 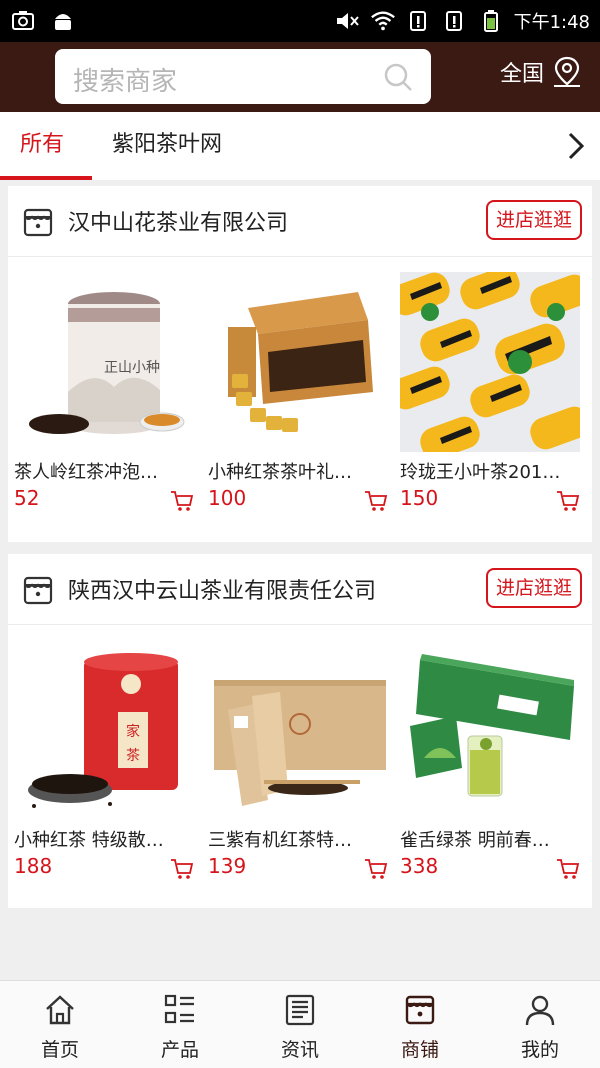 I want to click on product-card: 雀舌绿茶 明前春… 338, so click(x=490, y=759).